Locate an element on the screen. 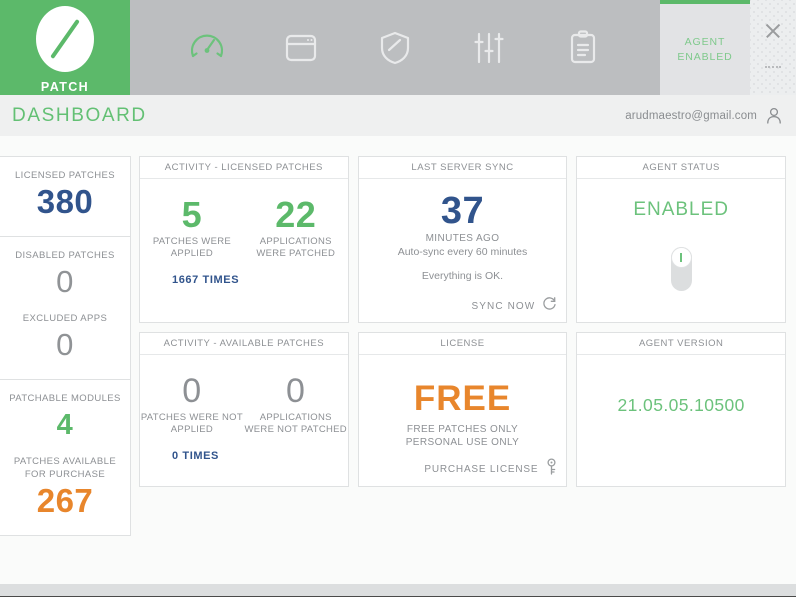  sync-status-text: Everything is OK. is located at coordinates (462, 276).